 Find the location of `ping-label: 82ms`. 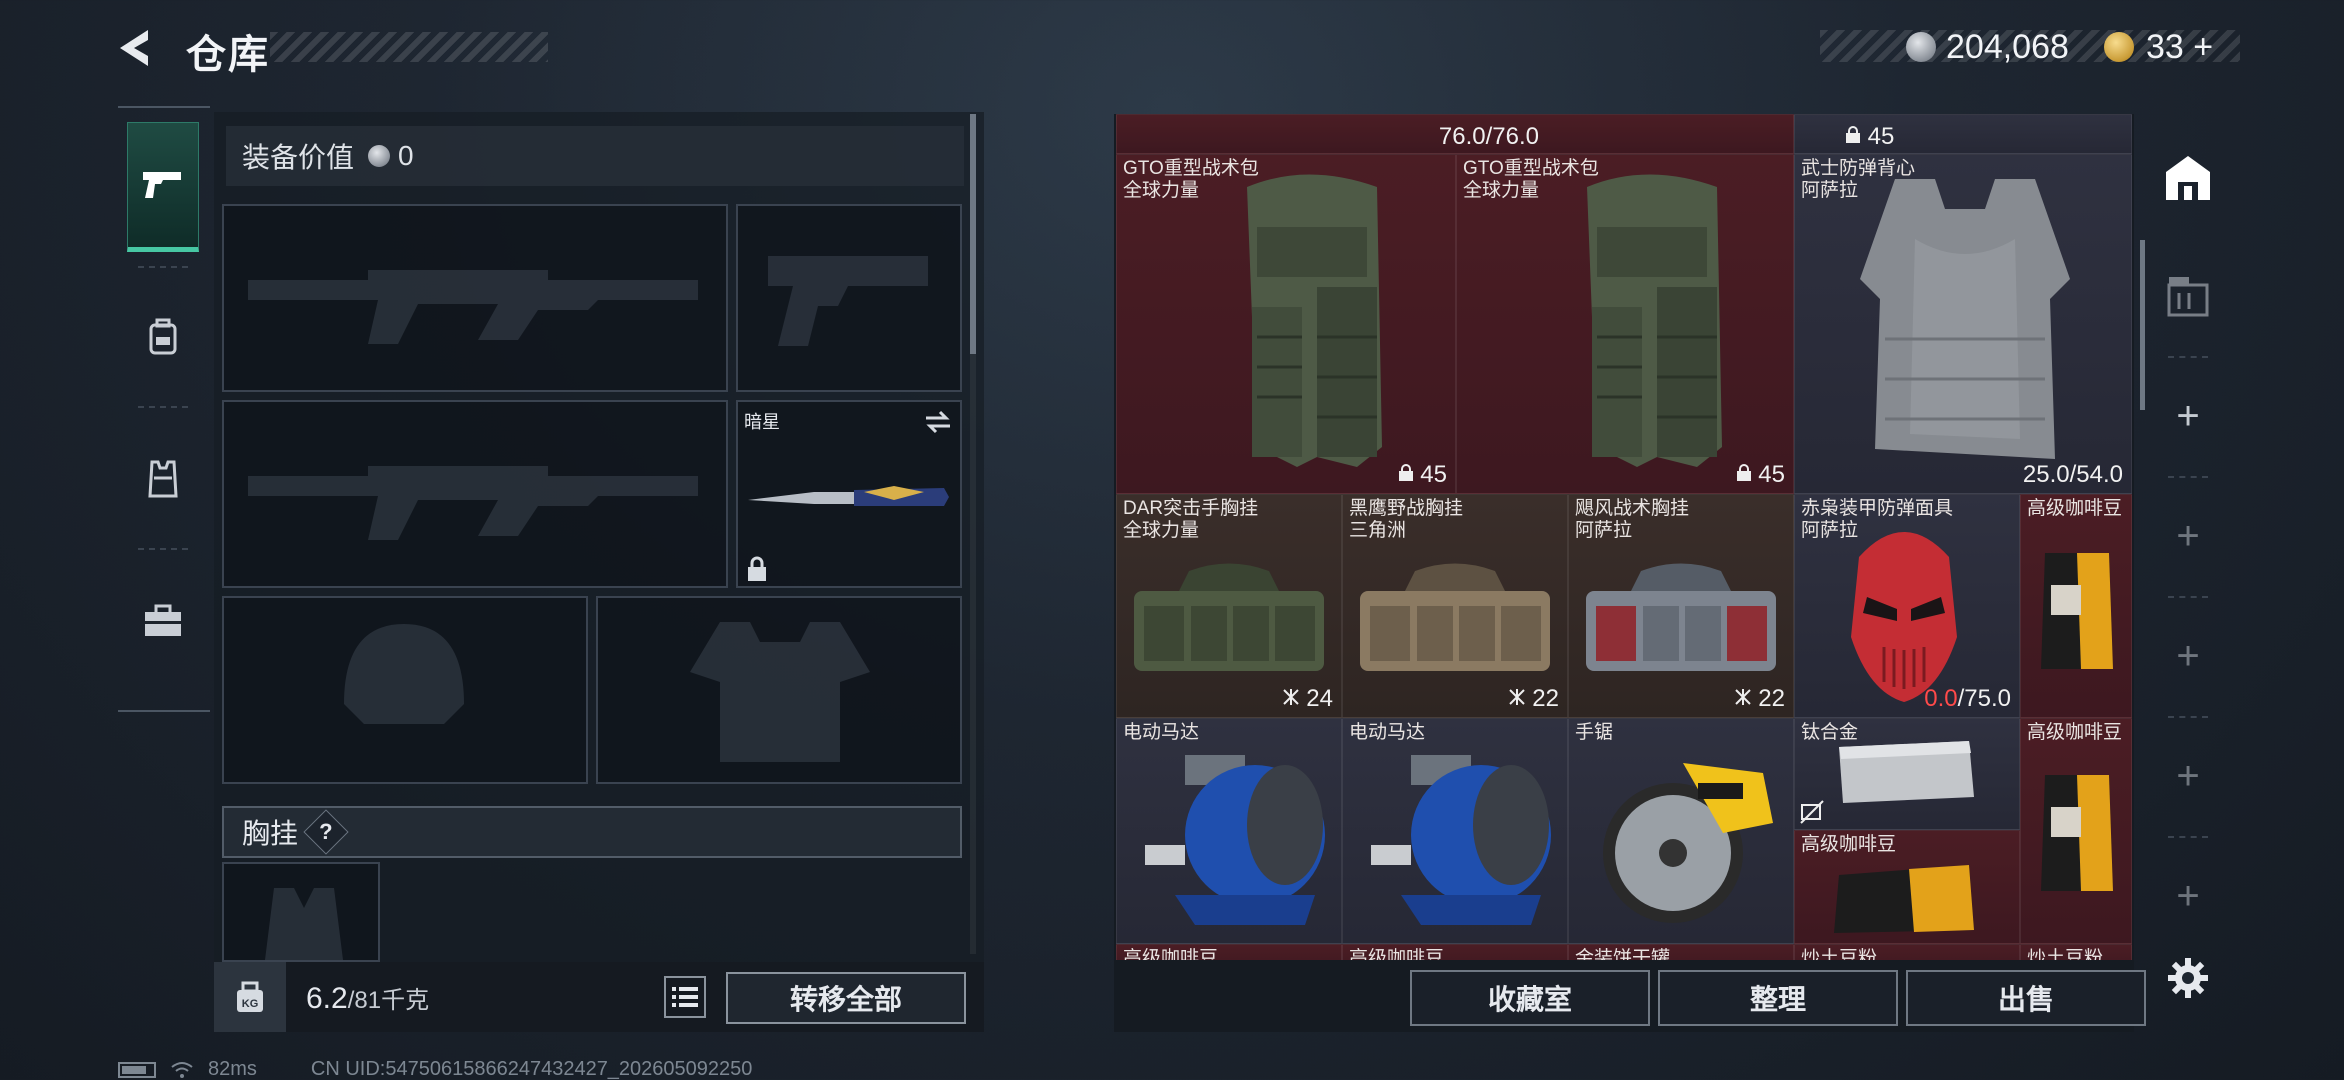

ping-label: 82ms is located at coordinates (232, 1069).